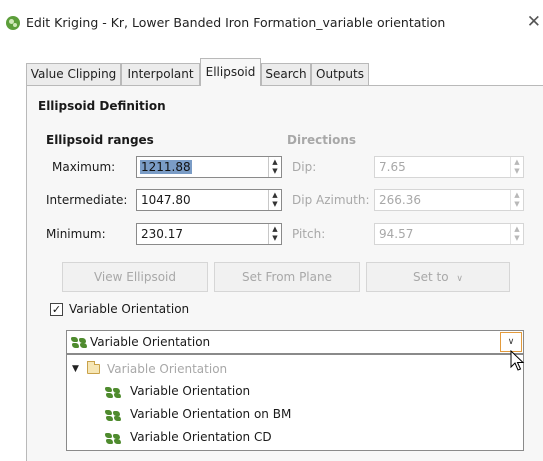  What do you see at coordinates (201, 437) in the screenshot?
I see `dropdown-item-variable-orientation-cd: Variable Orientation CD` at bounding box center [201, 437].